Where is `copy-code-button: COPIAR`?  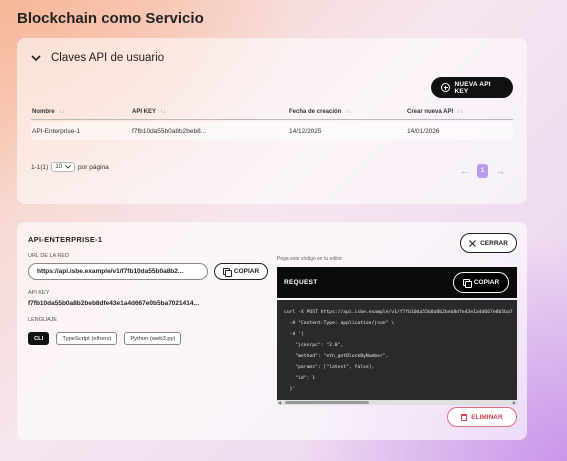 copy-code-button: COPIAR is located at coordinates (481, 282).